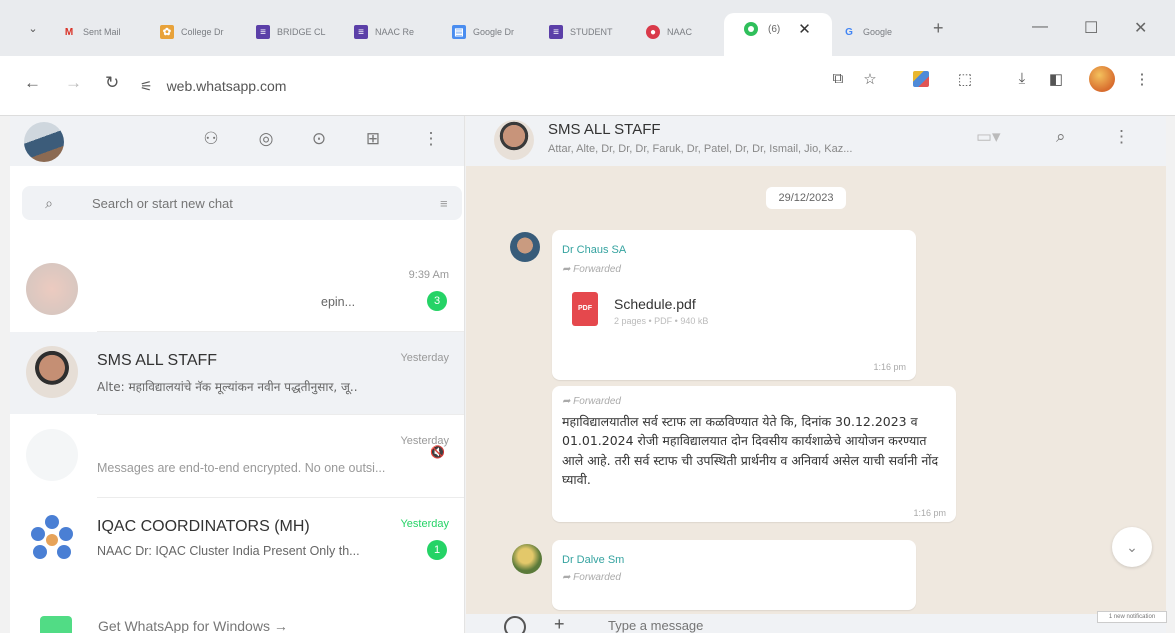 The image size is (1175, 633). What do you see at coordinates (470, 86) in the screenshot?
I see `address-bar: ⚟ web.whatsapp.com` at bounding box center [470, 86].